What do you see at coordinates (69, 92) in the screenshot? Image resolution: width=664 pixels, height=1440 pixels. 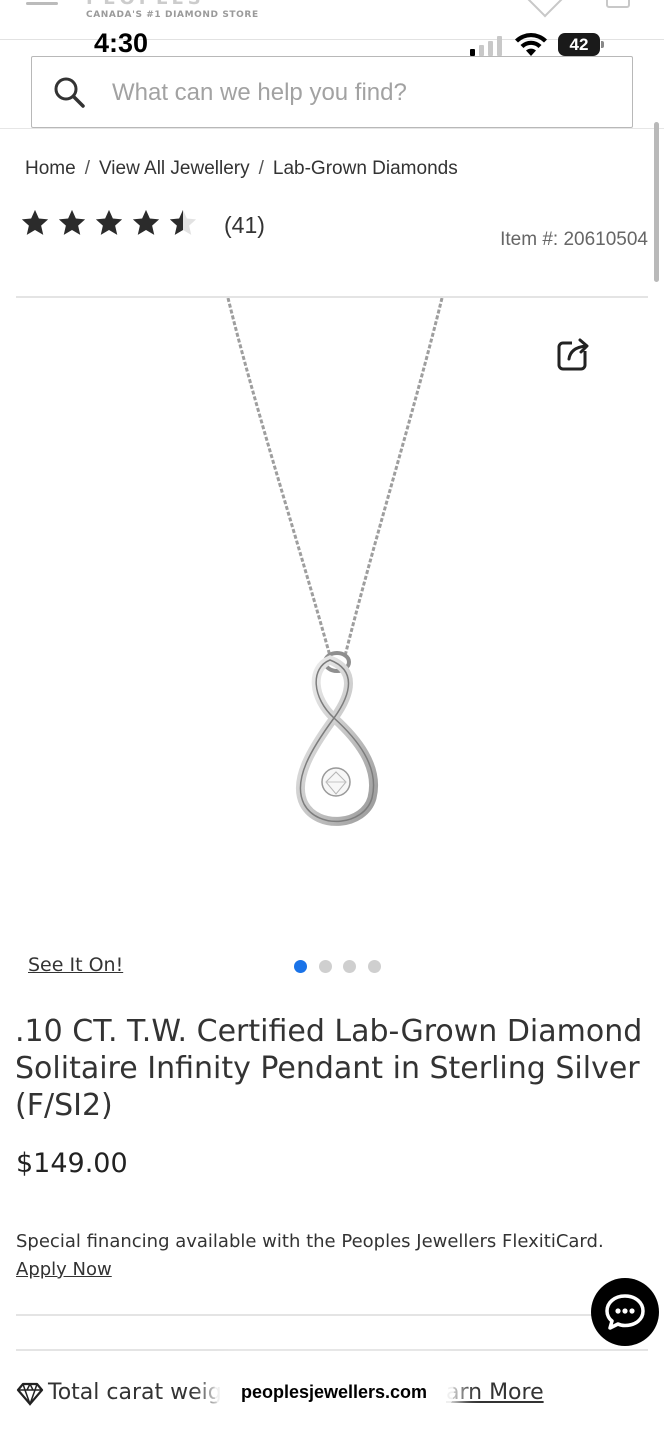 I see `search-icon` at bounding box center [69, 92].